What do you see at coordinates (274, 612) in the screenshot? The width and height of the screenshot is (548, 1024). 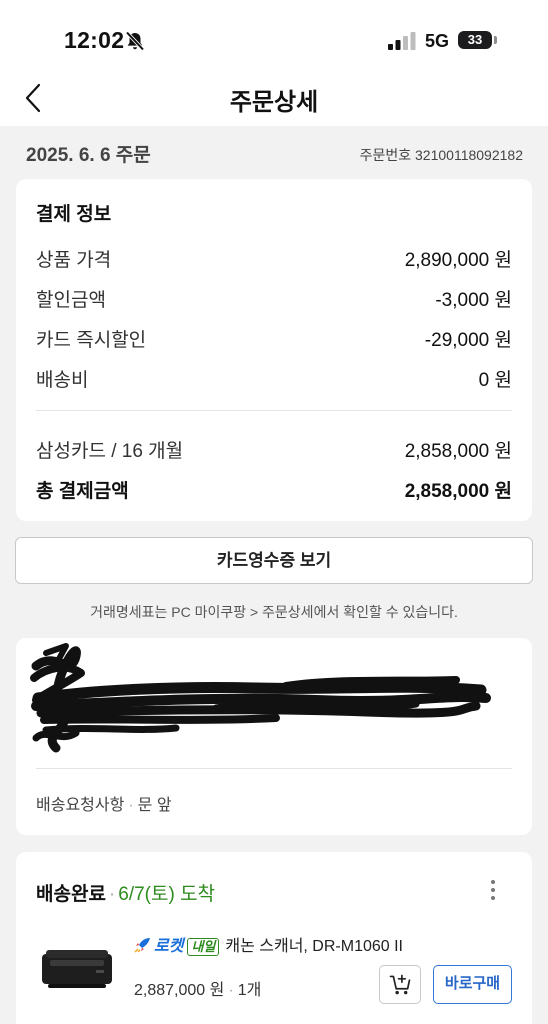 I see `invoice-info-note: 거래명세표는 PC 마이쿠팡 > 주문상세에서 확인할 수 있습니다.` at bounding box center [274, 612].